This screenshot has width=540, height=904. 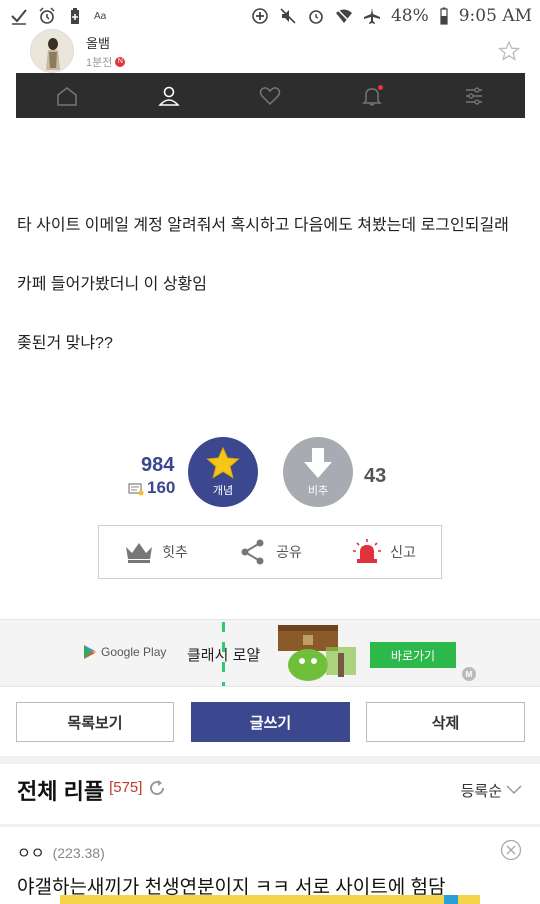 I want to click on post-actions: 힛추 공유 신고, so click(x=270, y=552).